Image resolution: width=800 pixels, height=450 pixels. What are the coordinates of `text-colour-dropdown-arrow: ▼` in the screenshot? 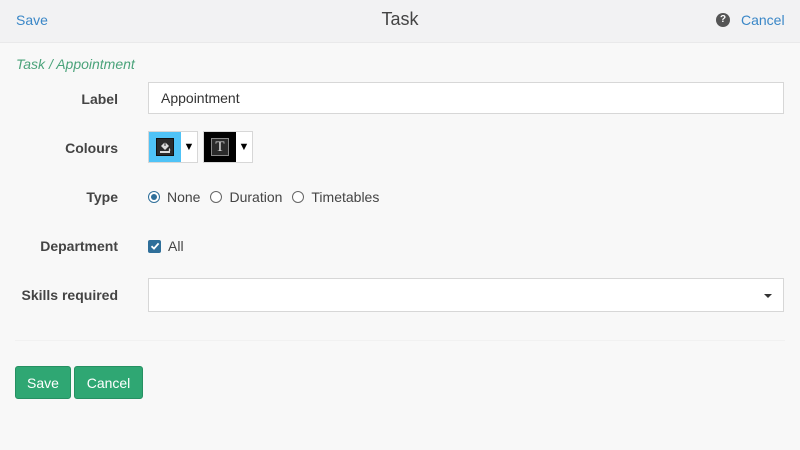 It's located at (244, 147).